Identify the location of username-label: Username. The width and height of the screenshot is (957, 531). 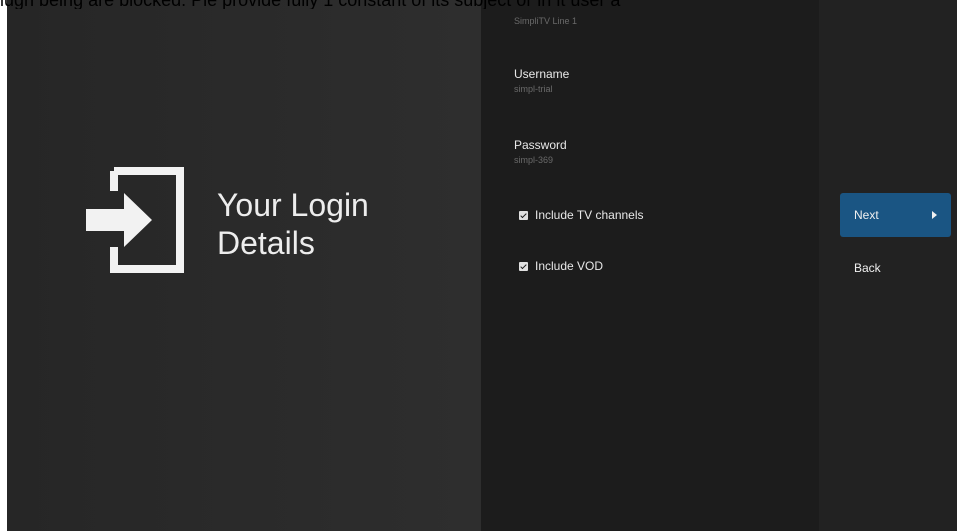
(542, 74).